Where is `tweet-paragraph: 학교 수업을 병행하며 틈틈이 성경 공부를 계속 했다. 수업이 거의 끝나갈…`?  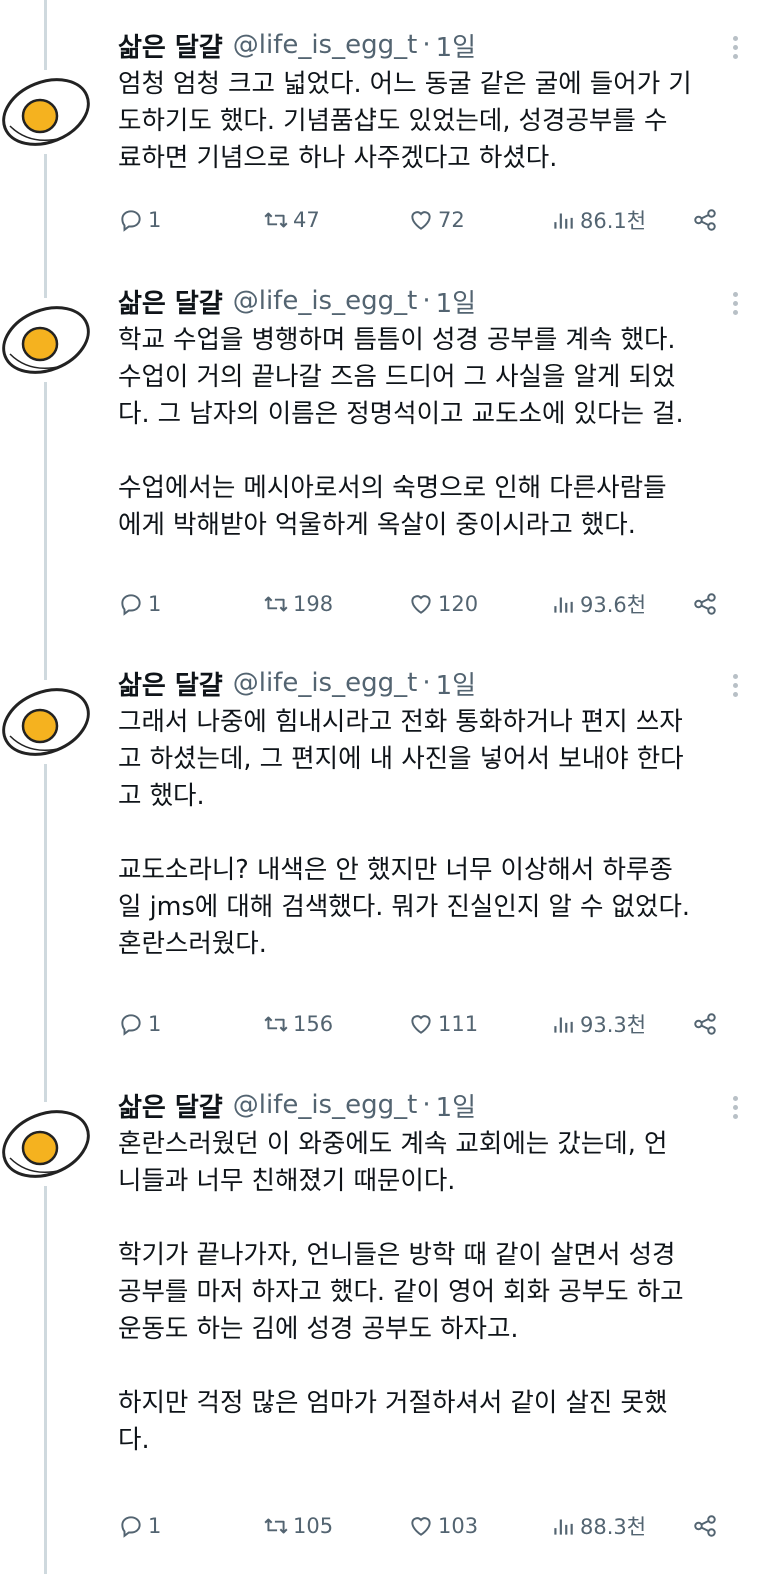
tweet-paragraph: 학교 수업을 병행하며 틈틈이 성경 공부를 계속 했다. 수업이 거의 끝나갈… is located at coordinates (433, 377).